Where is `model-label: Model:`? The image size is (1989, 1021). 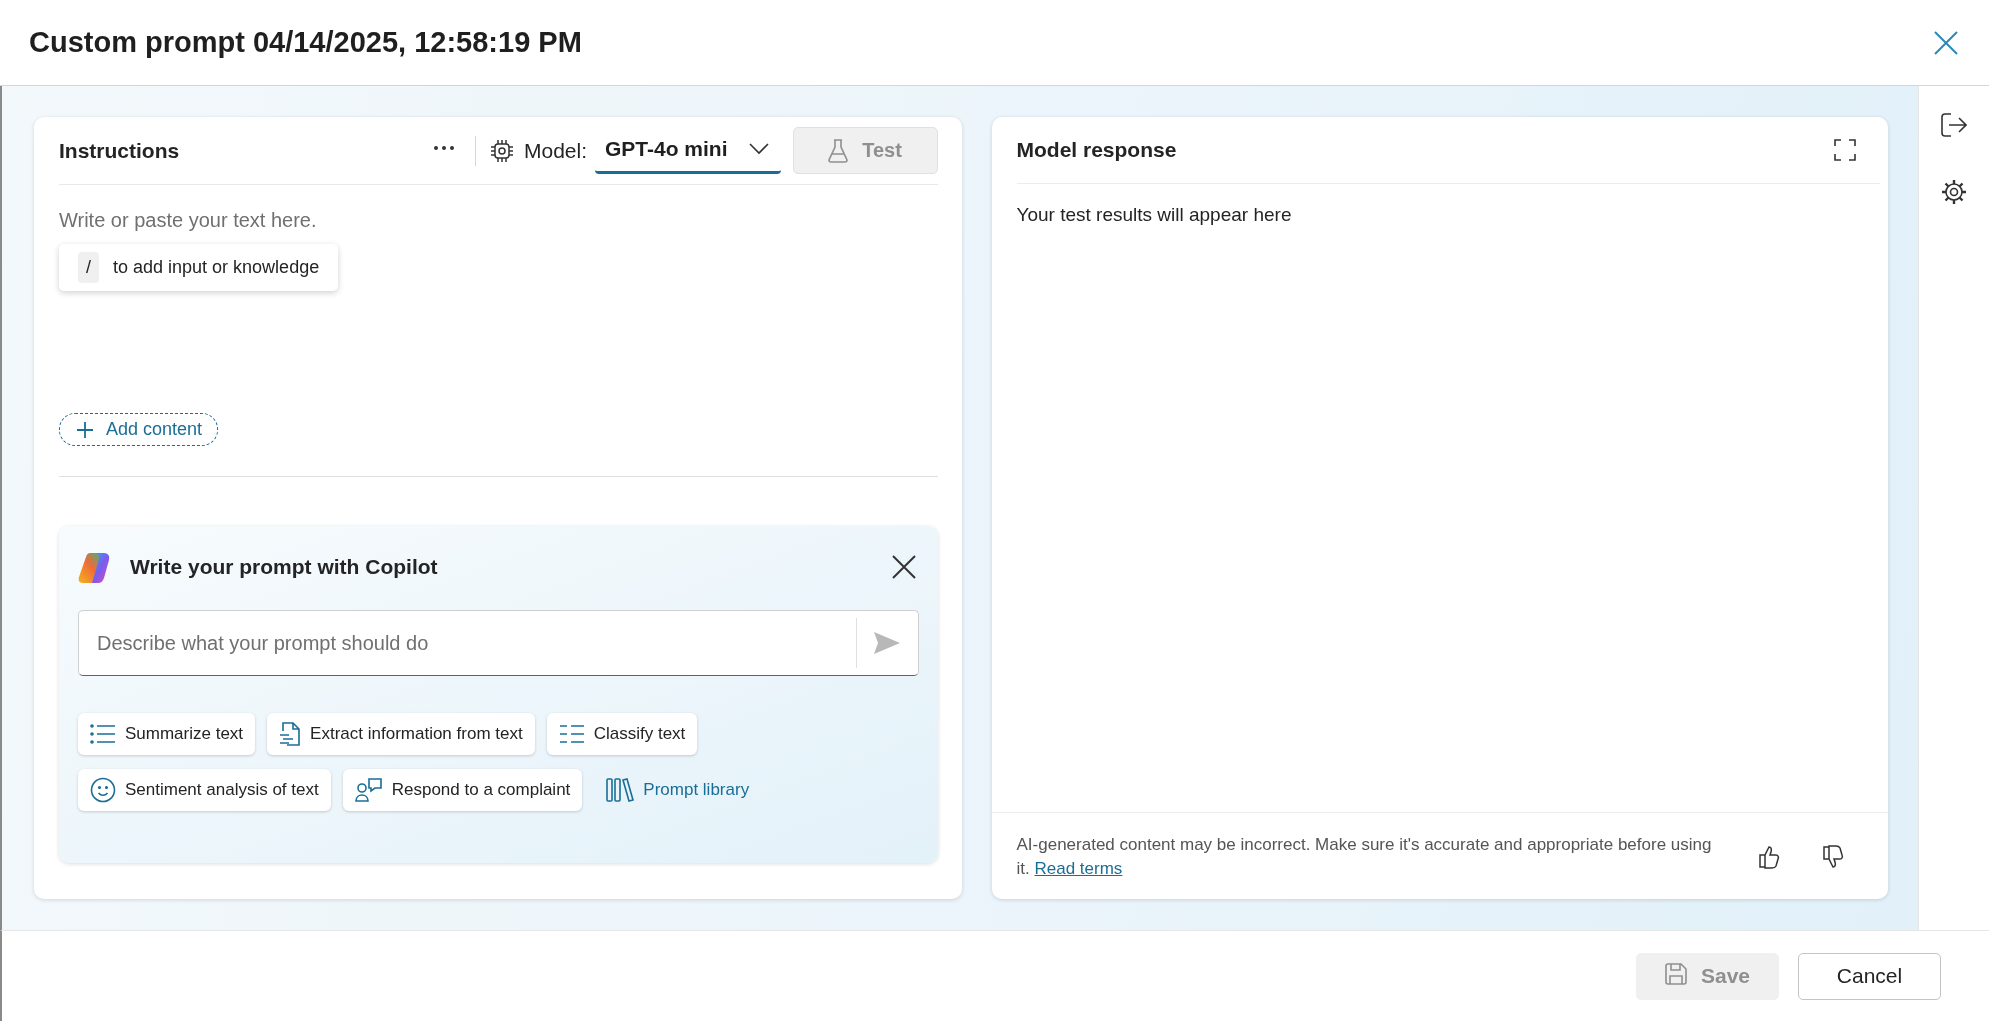 model-label: Model: is located at coordinates (555, 150).